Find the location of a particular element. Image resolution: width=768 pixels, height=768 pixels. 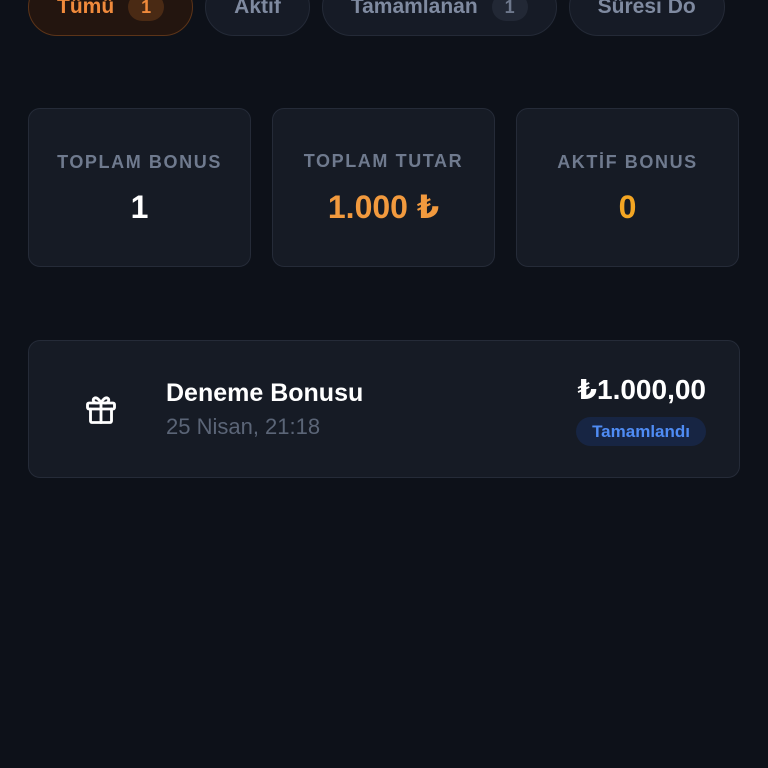

stat-card-active-bonus: AKTİF BONUS 0 is located at coordinates (627, 187).